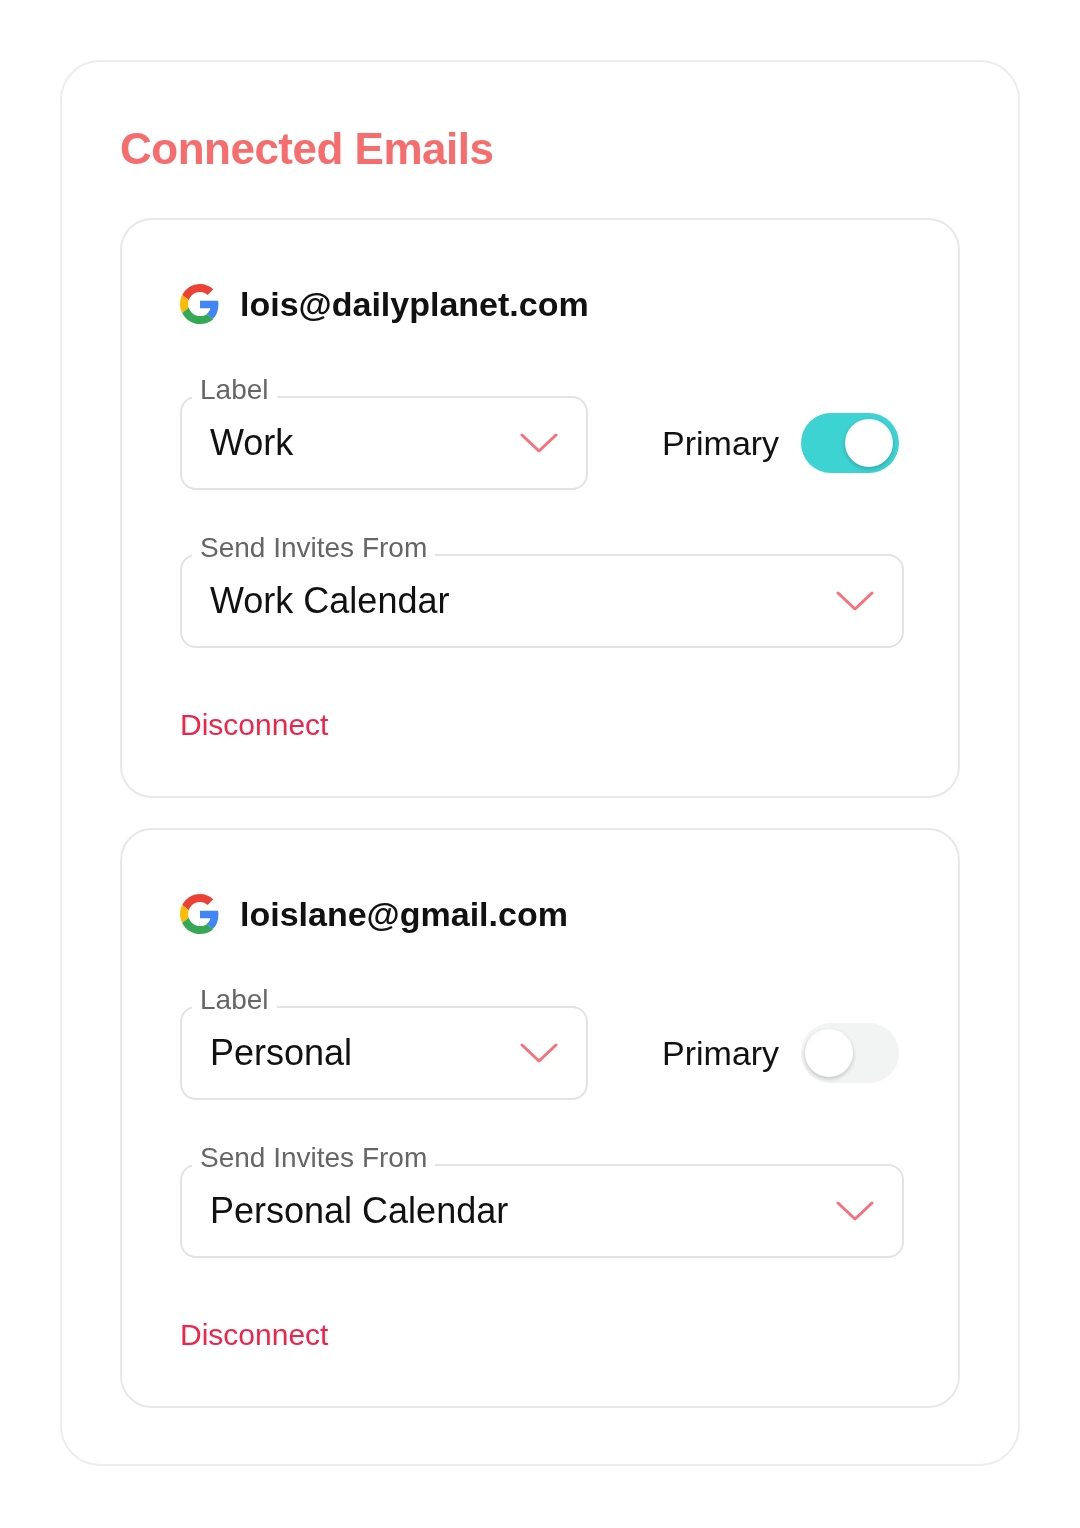  Describe the element at coordinates (307, 149) in the screenshot. I see `panel-title: Connected Emails` at that location.